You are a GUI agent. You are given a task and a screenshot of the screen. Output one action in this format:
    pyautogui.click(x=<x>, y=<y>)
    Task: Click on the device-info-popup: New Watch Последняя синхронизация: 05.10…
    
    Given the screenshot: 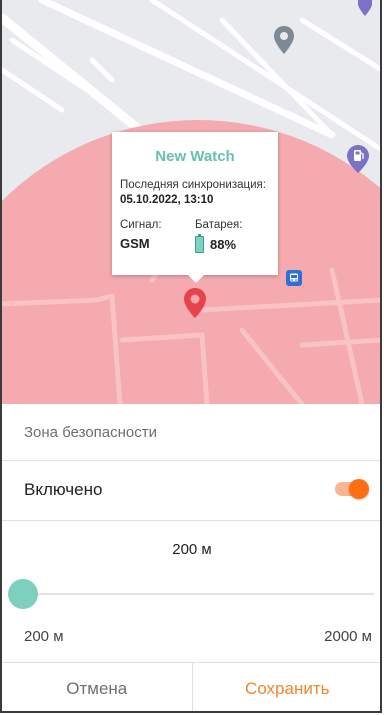 What is the action you would take?
    pyautogui.click(x=195, y=207)
    